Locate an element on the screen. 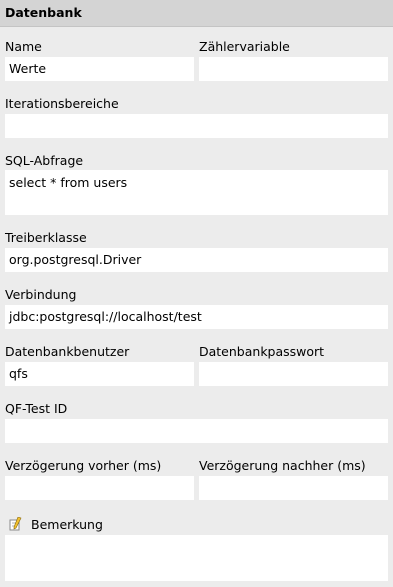 The width and height of the screenshot is (393, 587). db-user-label: Datenbankbenutzer is located at coordinates (67, 351).